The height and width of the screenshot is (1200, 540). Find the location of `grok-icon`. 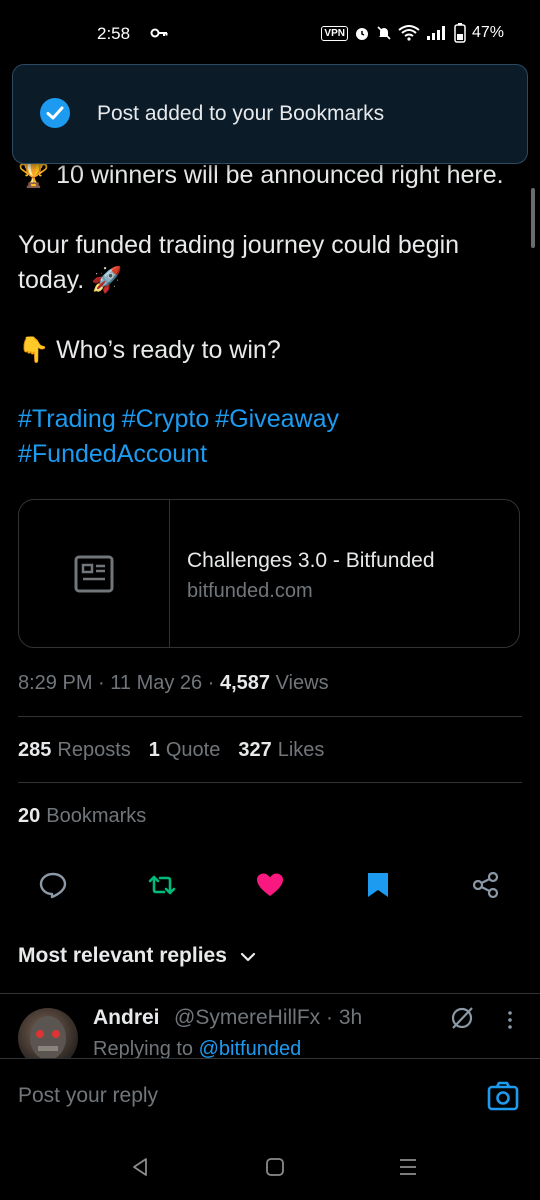

grok-icon is located at coordinates (462, 1018).